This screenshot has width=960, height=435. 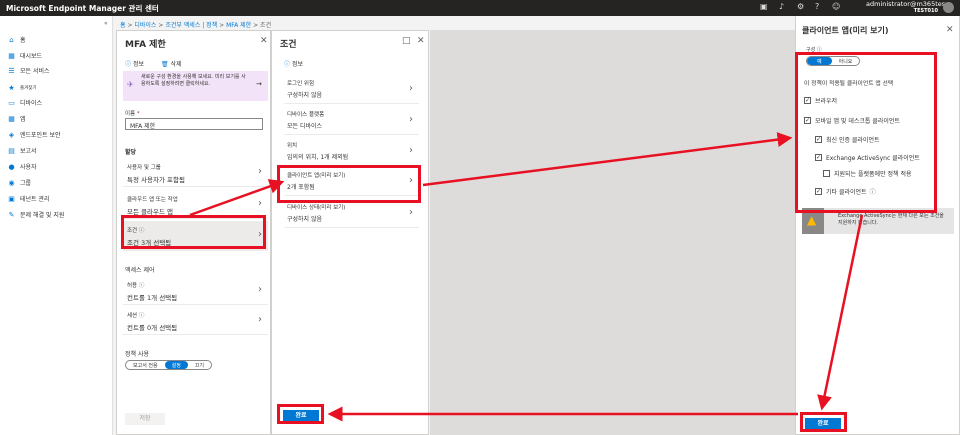 I want to click on users-label: 사용자 및 그룹, so click(x=144, y=168).